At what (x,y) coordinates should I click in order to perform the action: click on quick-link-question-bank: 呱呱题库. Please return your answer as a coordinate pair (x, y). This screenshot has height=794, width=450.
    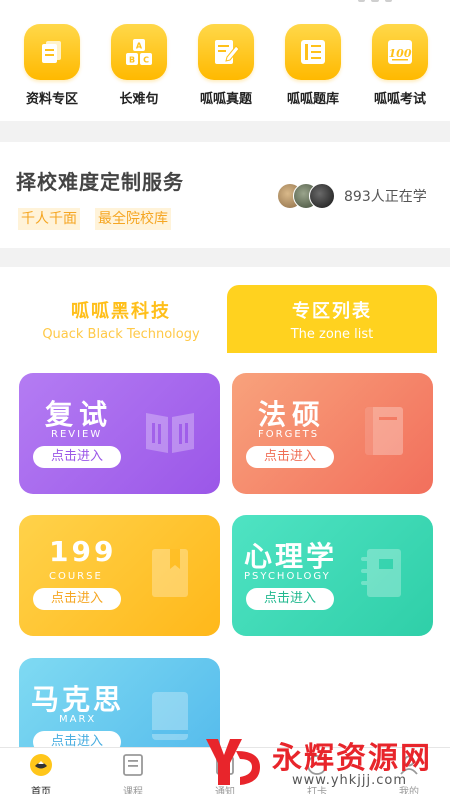
    Looking at the image, I should click on (313, 65).